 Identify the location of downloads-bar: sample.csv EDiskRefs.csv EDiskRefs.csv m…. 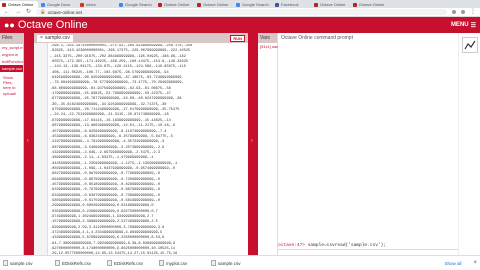
(240, 262).